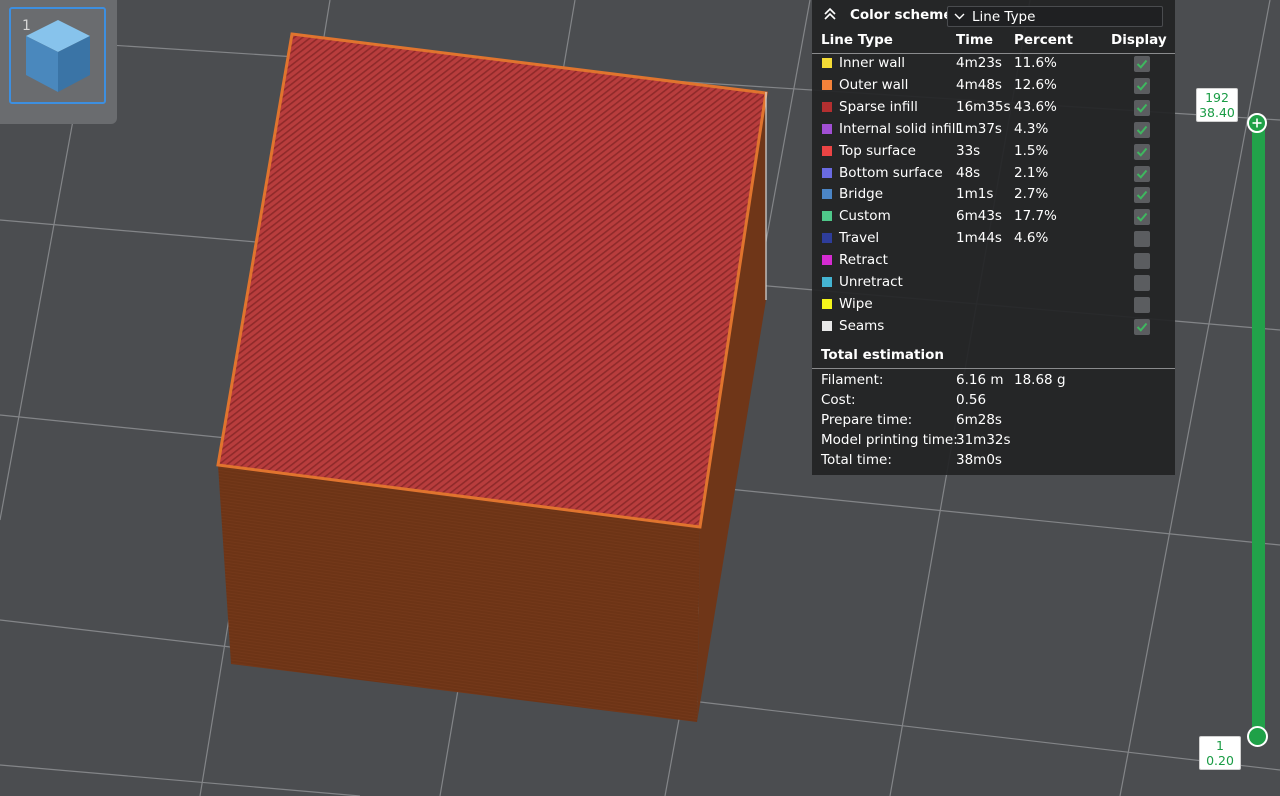  I want to click on estimation-row: Model printing time: 31m32s, so click(993, 440).